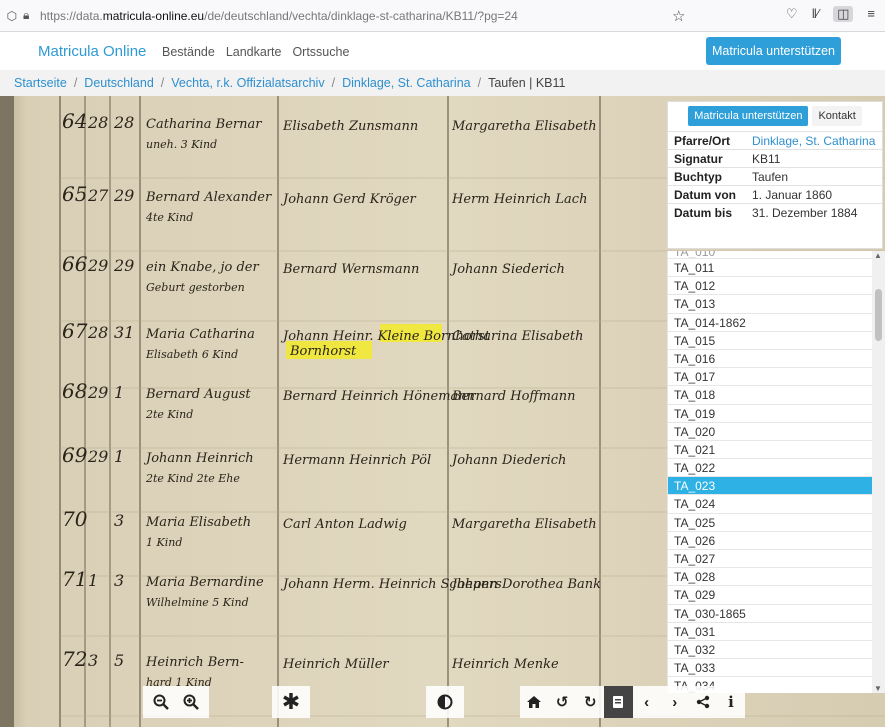 Image resolution: width=885 pixels, height=727 pixels. What do you see at coordinates (770, 559) in the screenshot?
I see `film-list-item: TA_027` at bounding box center [770, 559].